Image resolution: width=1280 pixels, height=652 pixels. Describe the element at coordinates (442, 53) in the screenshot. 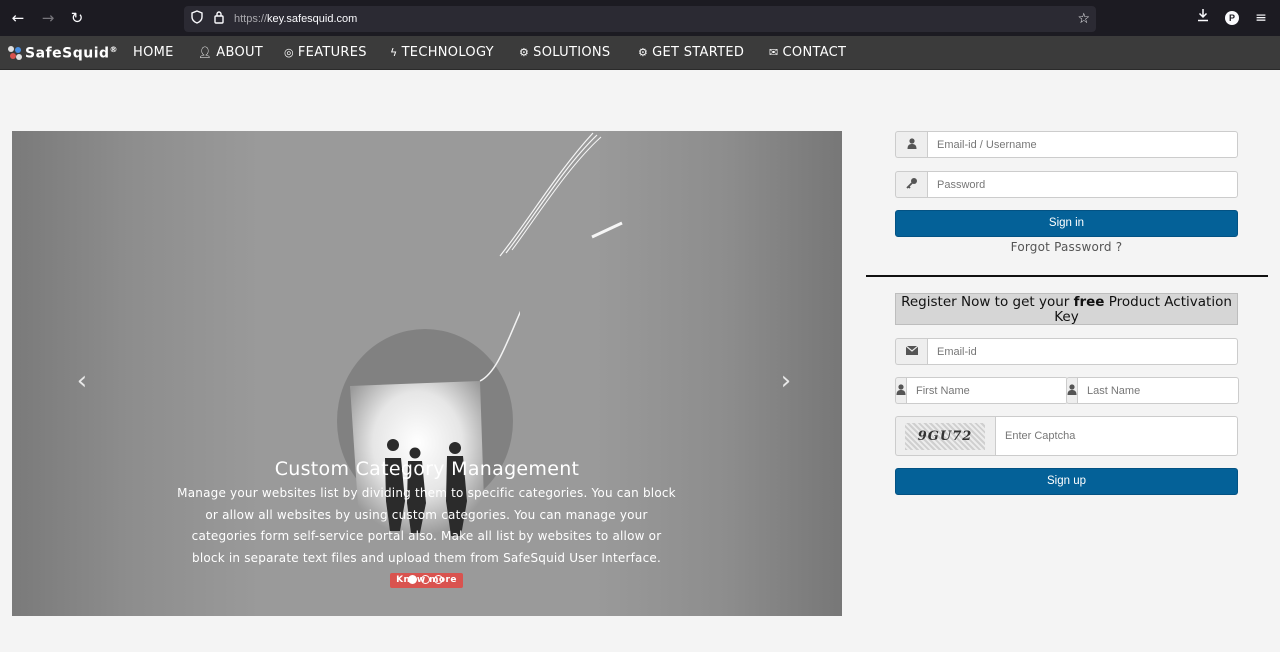

I see `nav-technology: ϟ TECHNOLOGY` at that location.